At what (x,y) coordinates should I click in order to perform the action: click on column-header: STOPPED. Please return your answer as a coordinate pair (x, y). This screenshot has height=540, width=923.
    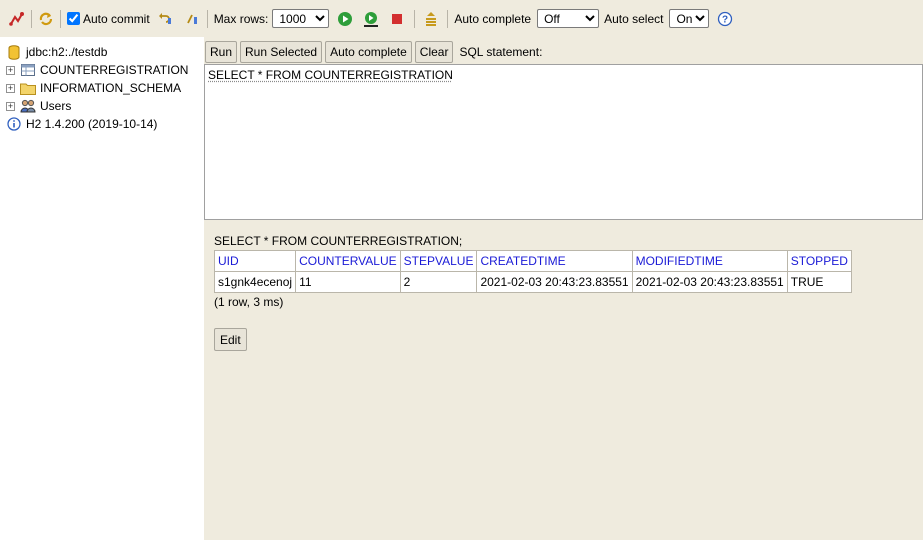
    Looking at the image, I should click on (819, 261).